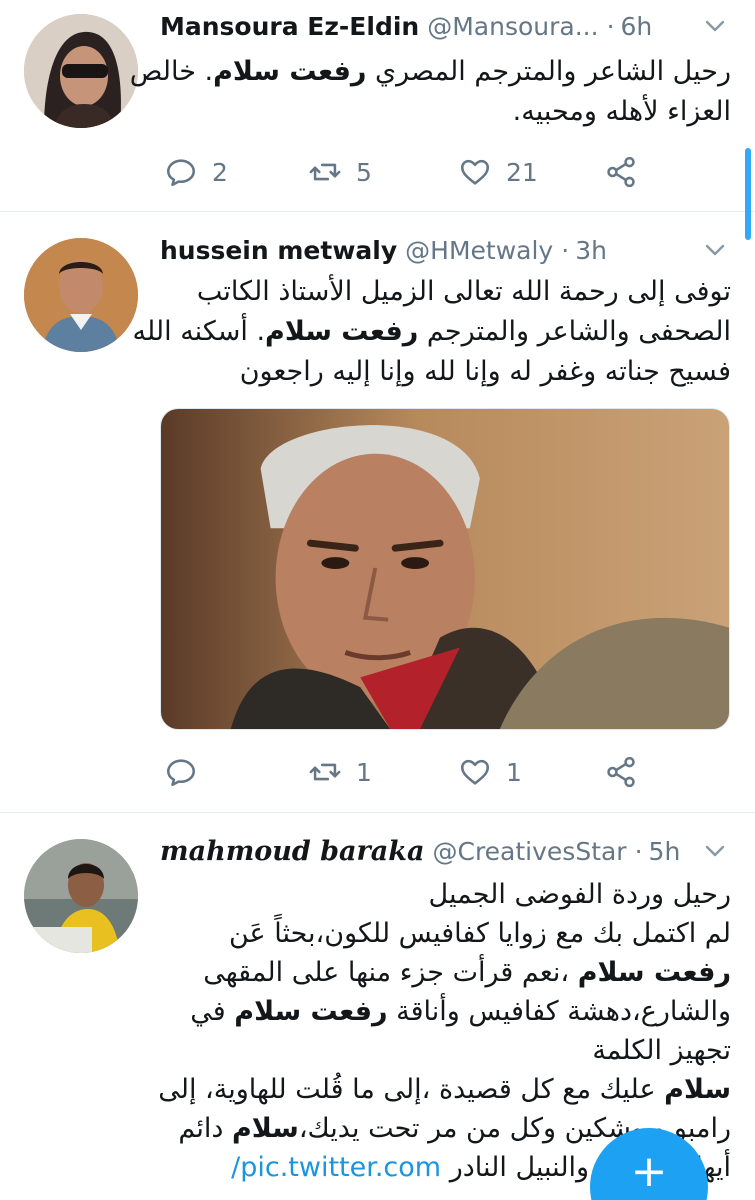  I want to click on timestamp: 6h, so click(637, 26).